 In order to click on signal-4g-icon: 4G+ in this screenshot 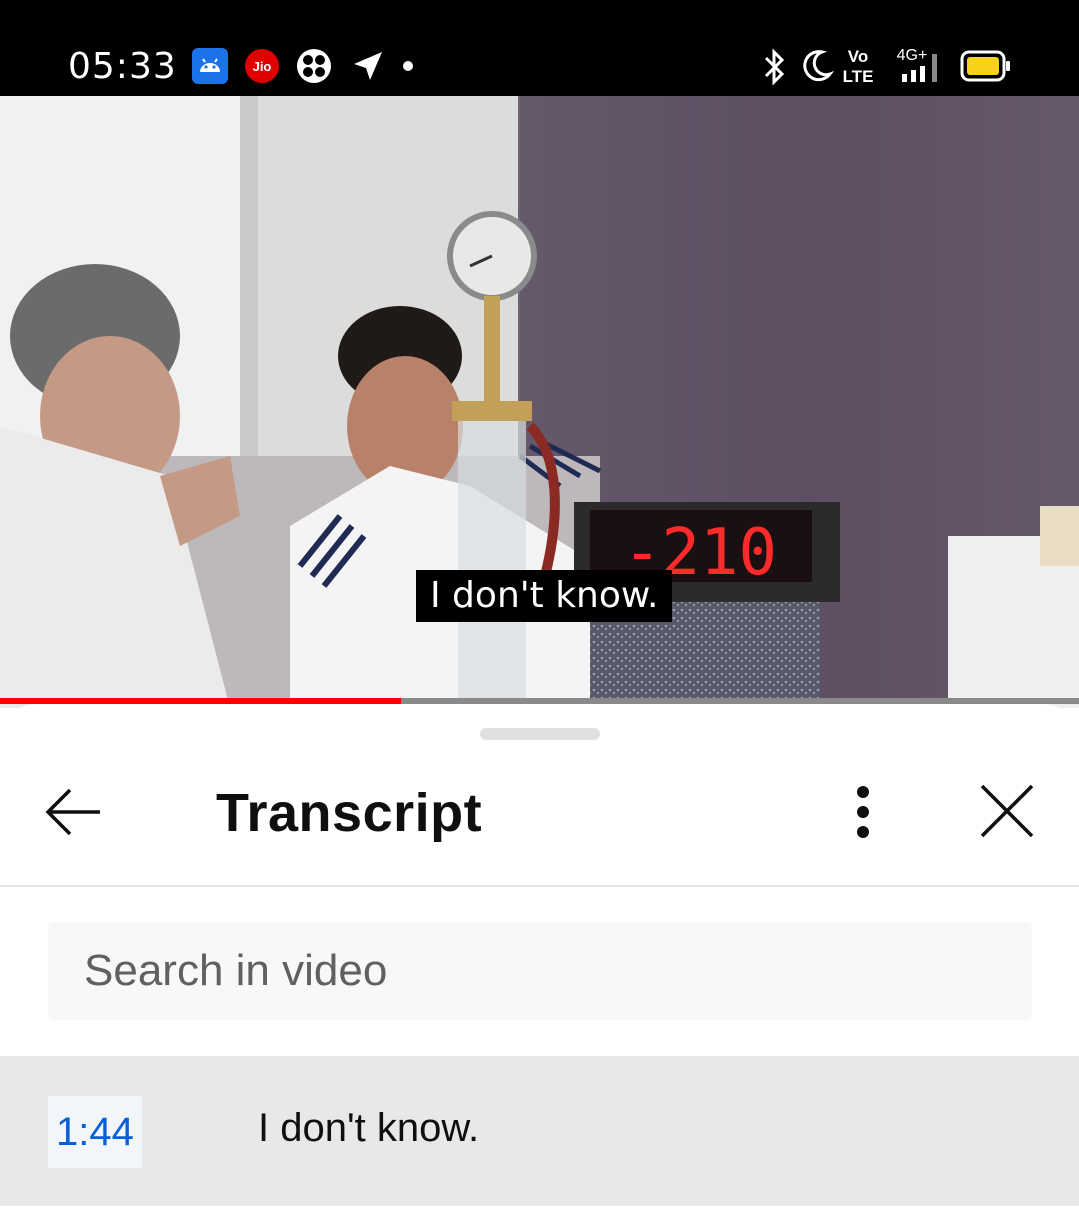, I will do `click(917, 64)`.